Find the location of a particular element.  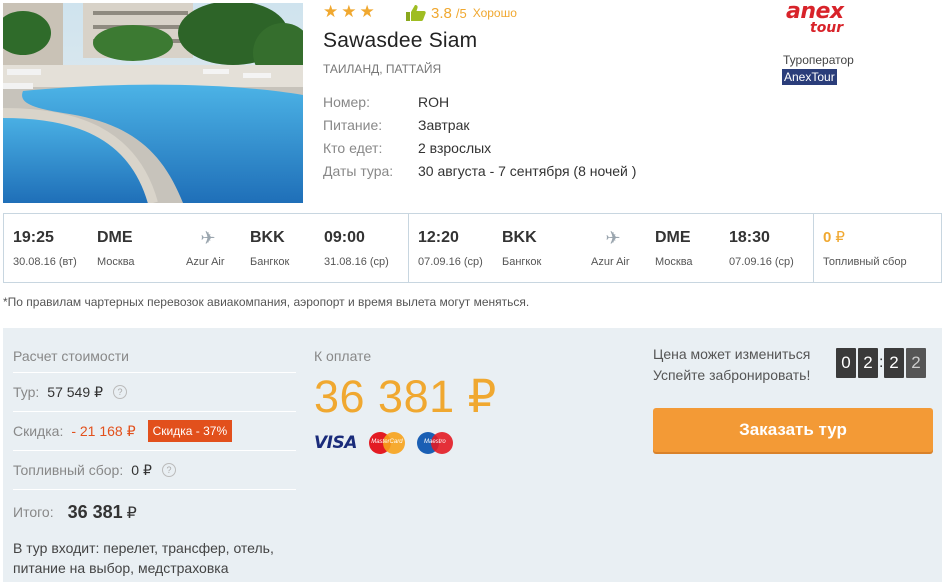

departure-time: 12:20 is located at coordinates (438, 237).